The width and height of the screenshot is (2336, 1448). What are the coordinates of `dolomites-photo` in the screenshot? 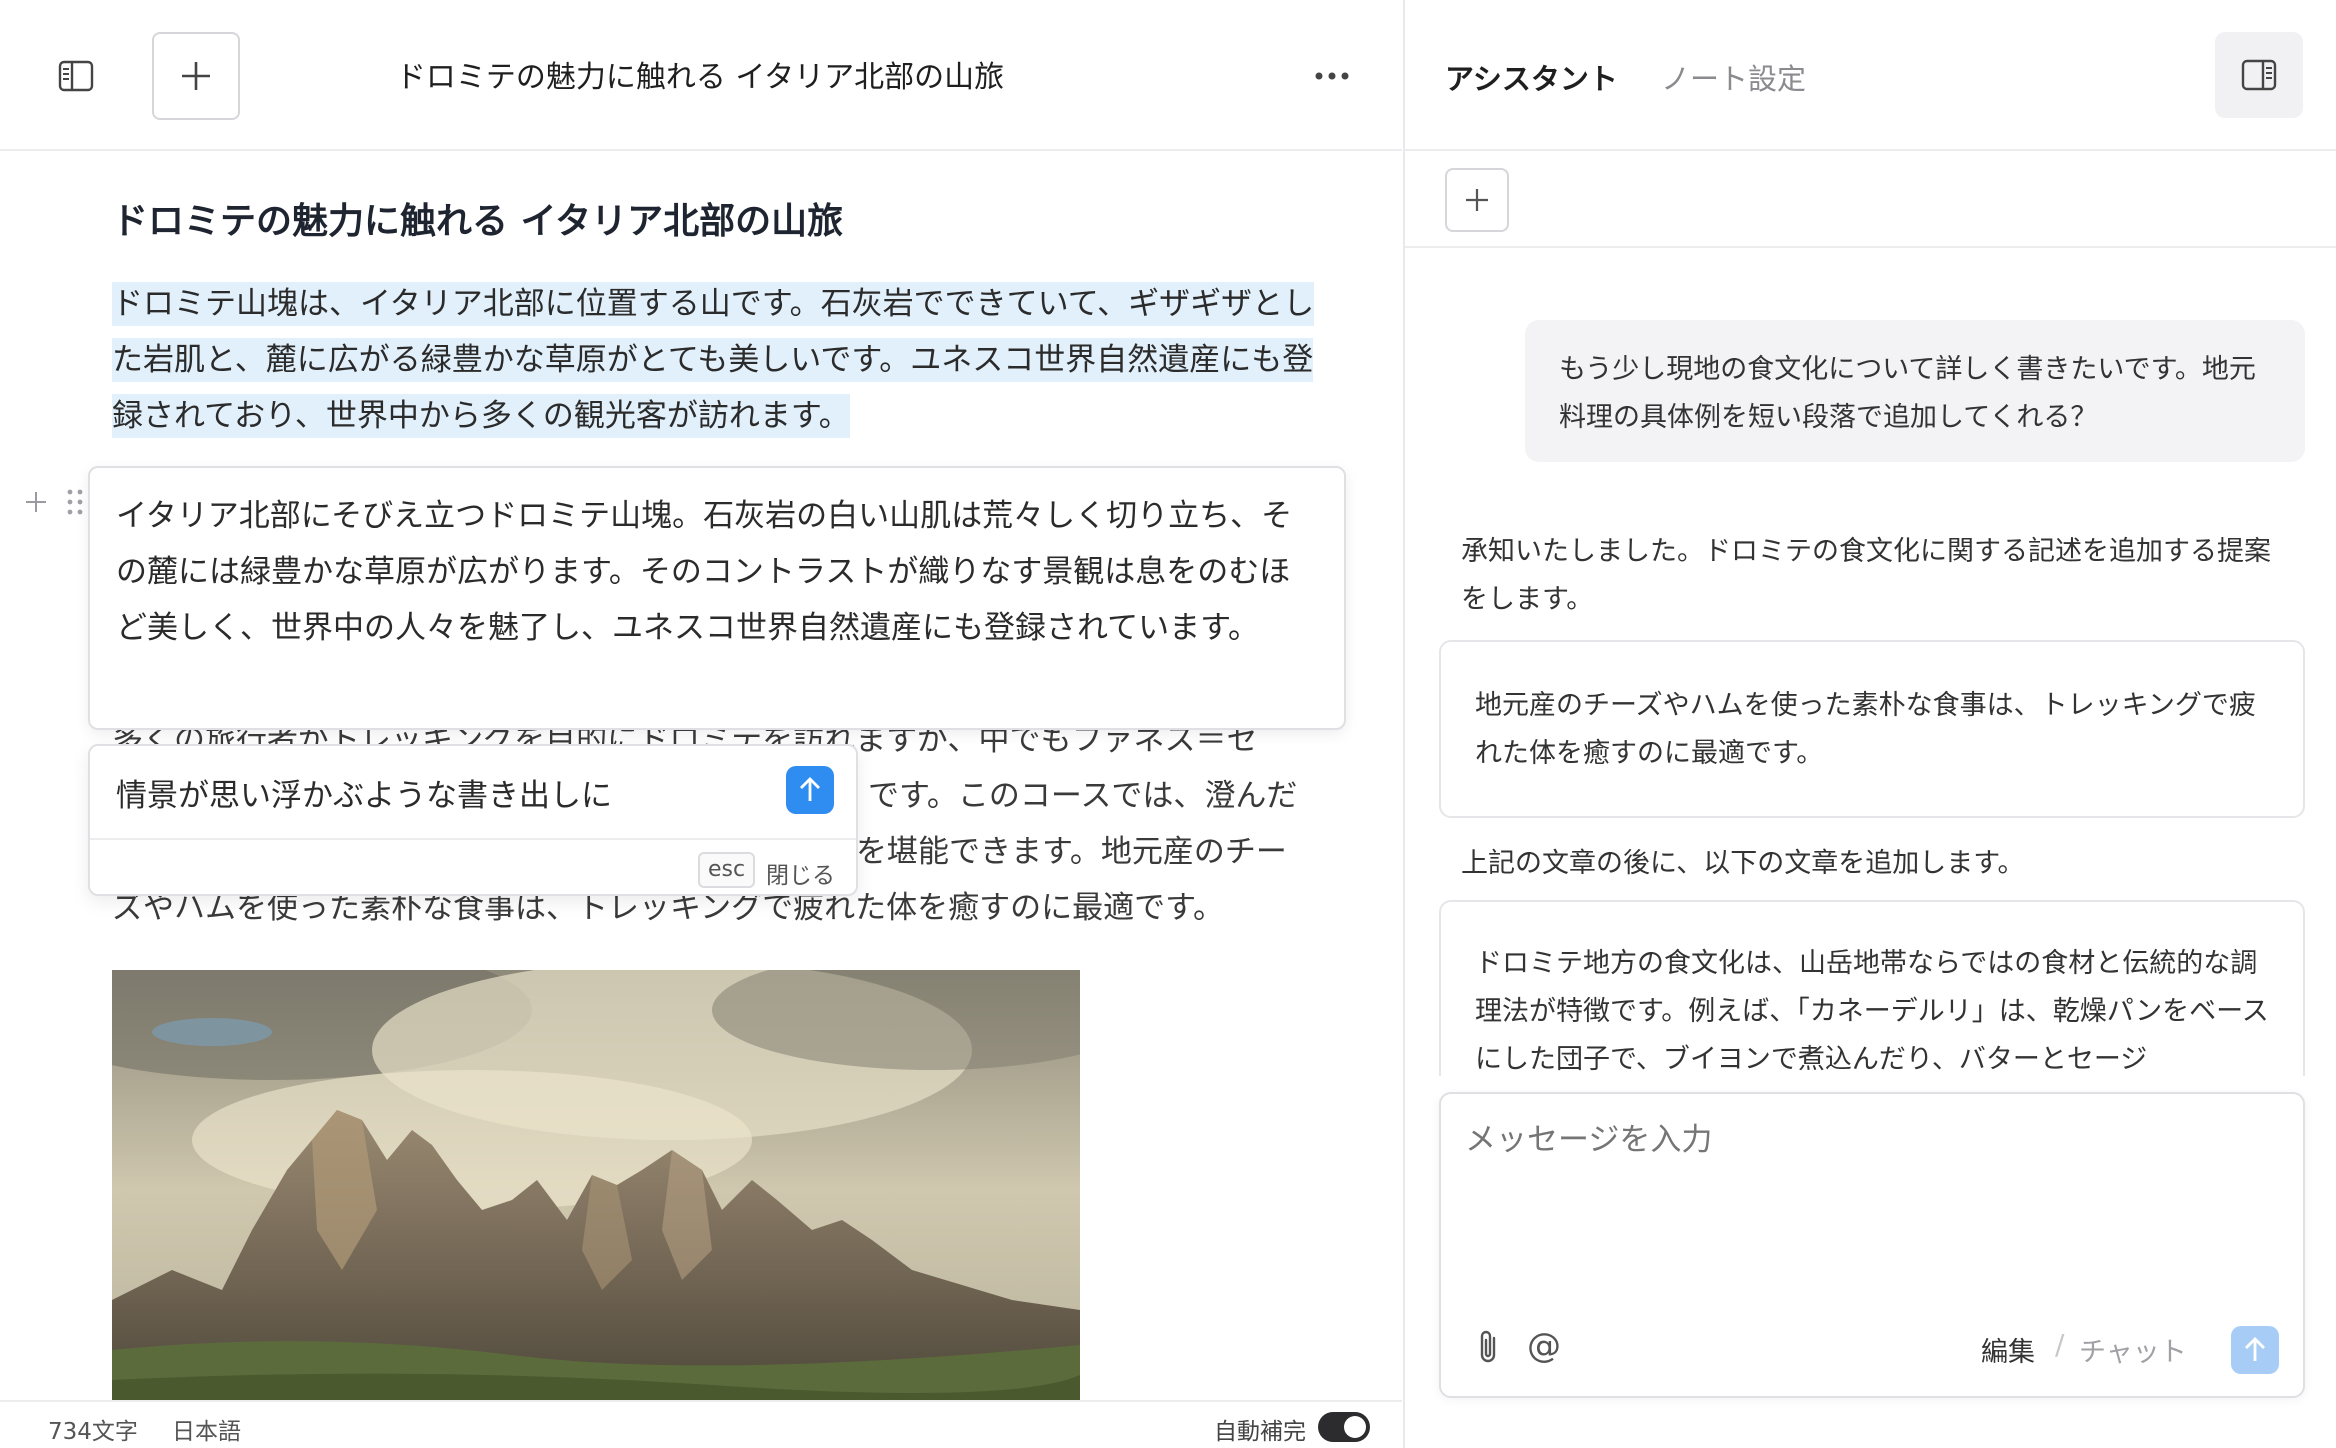 It's located at (596, 1185).